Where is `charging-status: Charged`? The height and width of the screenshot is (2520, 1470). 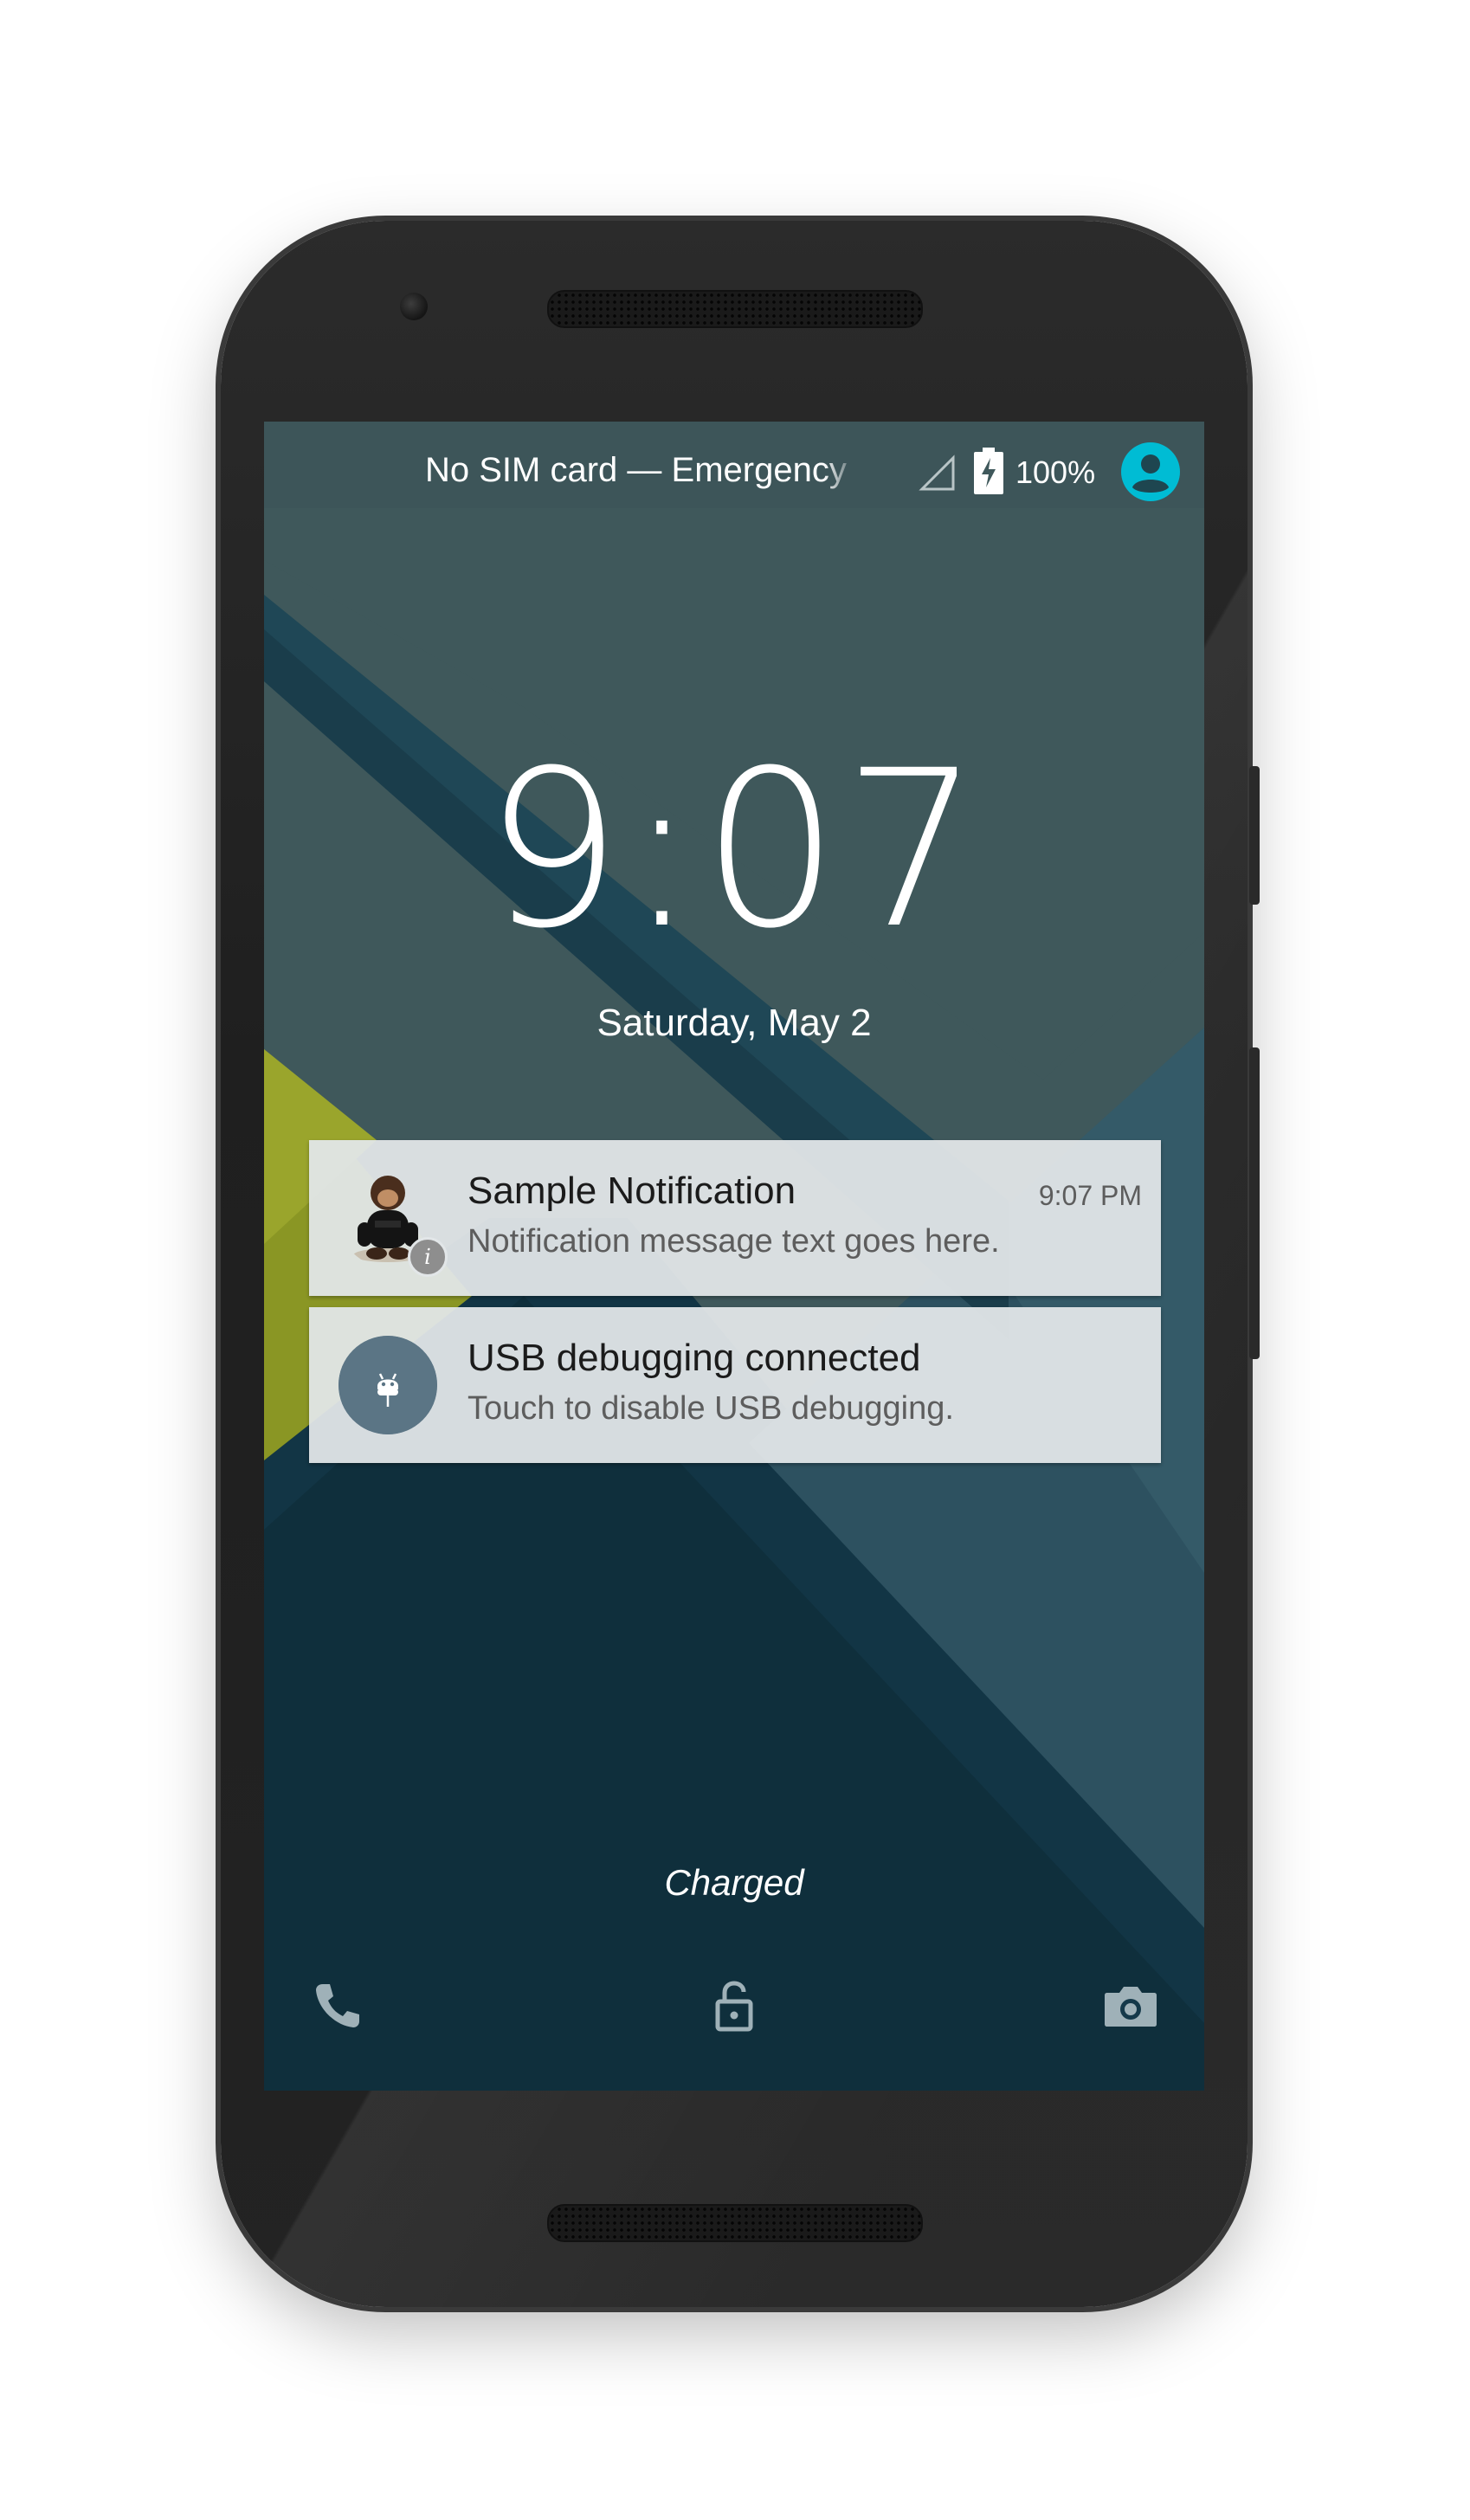 charging-status: Charged is located at coordinates (734, 1882).